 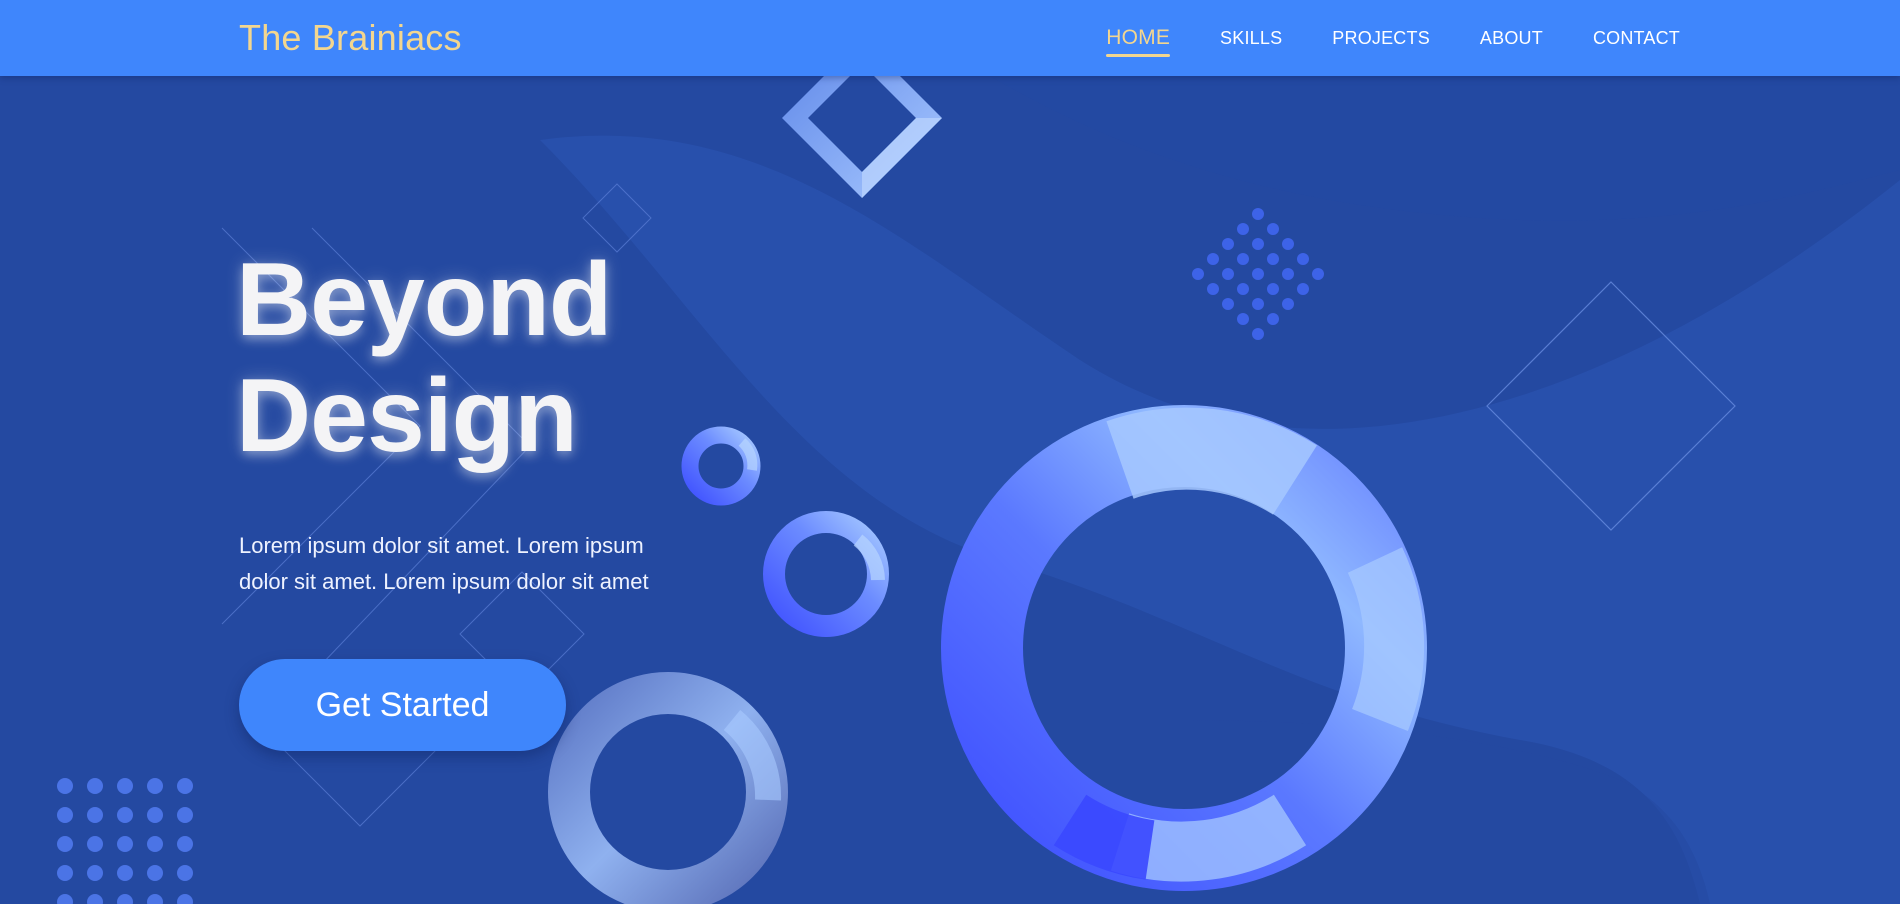 I want to click on hero-title-line-1: Beyond, so click(x=424, y=300).